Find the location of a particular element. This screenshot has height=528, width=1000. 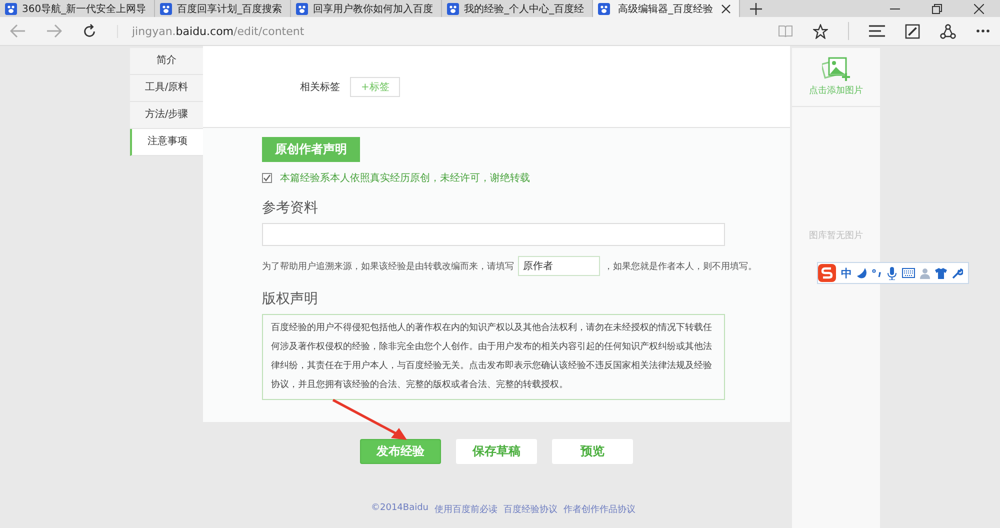

hint-text: 为了帮助用户追溯来源，如果该经验是由转载改编而来，请填写 is located at coordinates (388, 266).